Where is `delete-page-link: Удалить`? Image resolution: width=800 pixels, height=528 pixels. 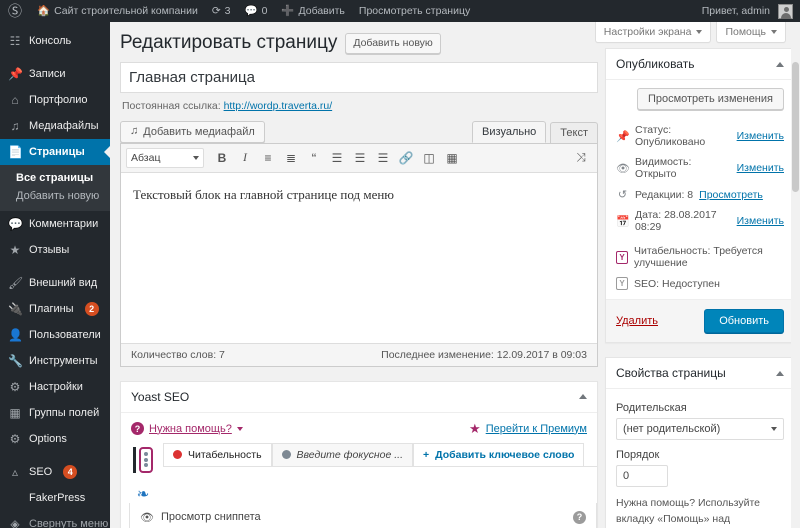 delete-page-link: Удалить is located at coordinates (637, 321).